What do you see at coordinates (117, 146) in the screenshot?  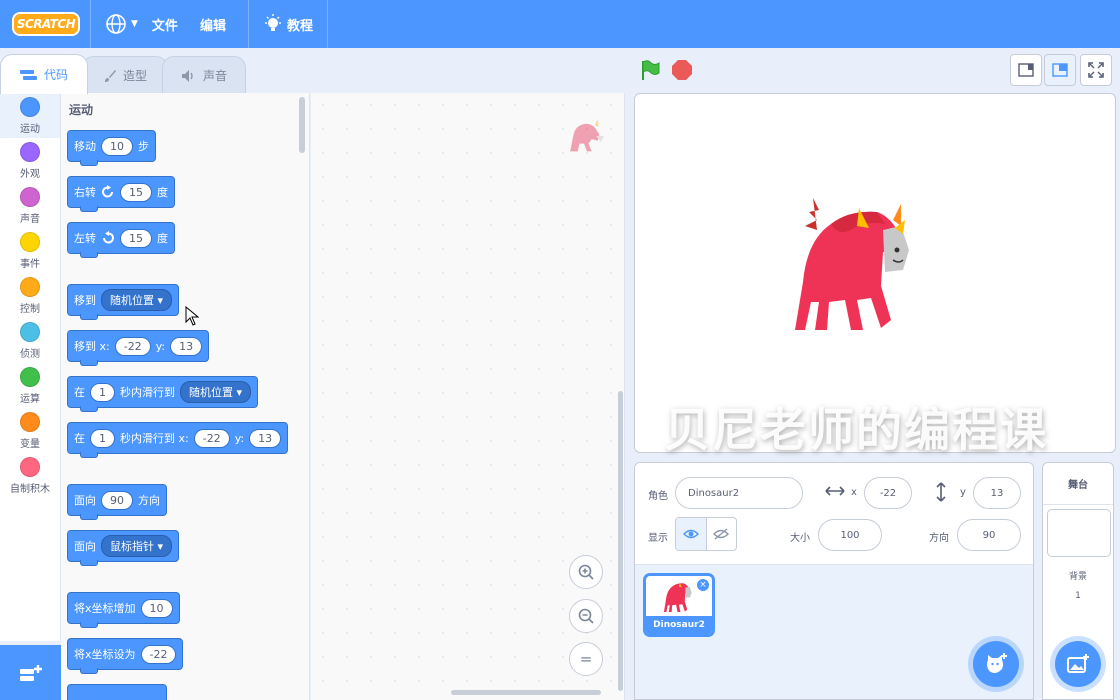 I see `steps-input: 10` at bounding box center [117, 146].